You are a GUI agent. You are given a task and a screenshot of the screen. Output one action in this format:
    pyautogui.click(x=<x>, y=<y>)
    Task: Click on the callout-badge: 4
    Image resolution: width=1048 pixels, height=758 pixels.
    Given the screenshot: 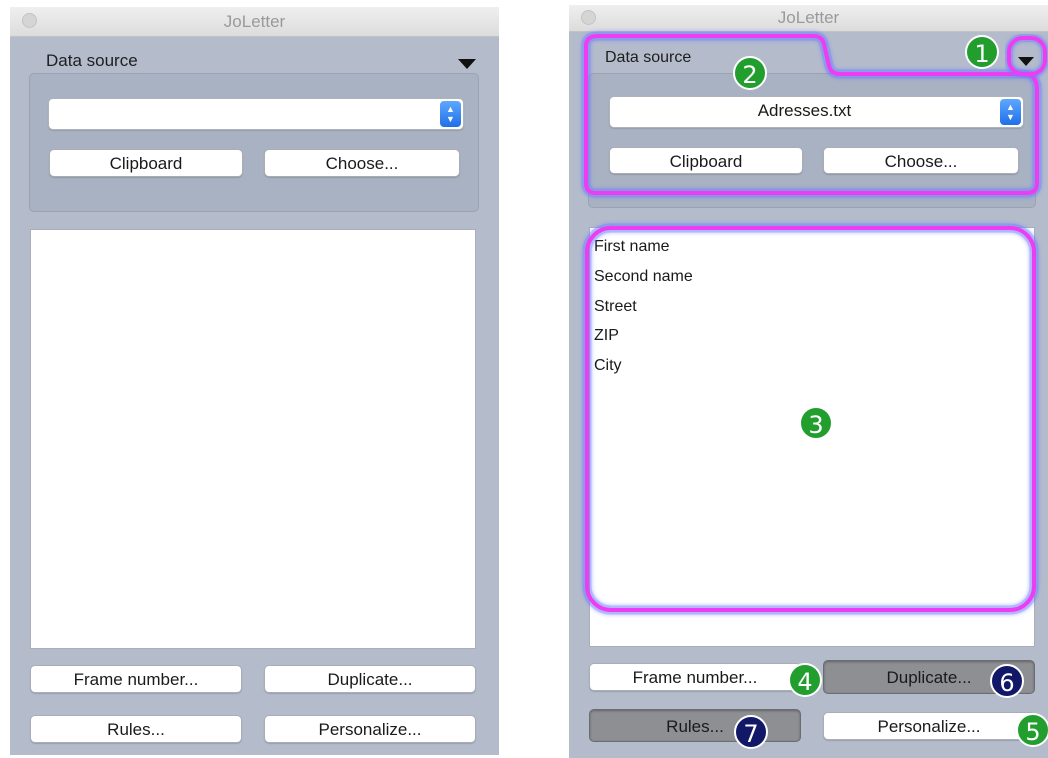 What is the action you would take?
    pyautogui.click(x=805, y=680)
    